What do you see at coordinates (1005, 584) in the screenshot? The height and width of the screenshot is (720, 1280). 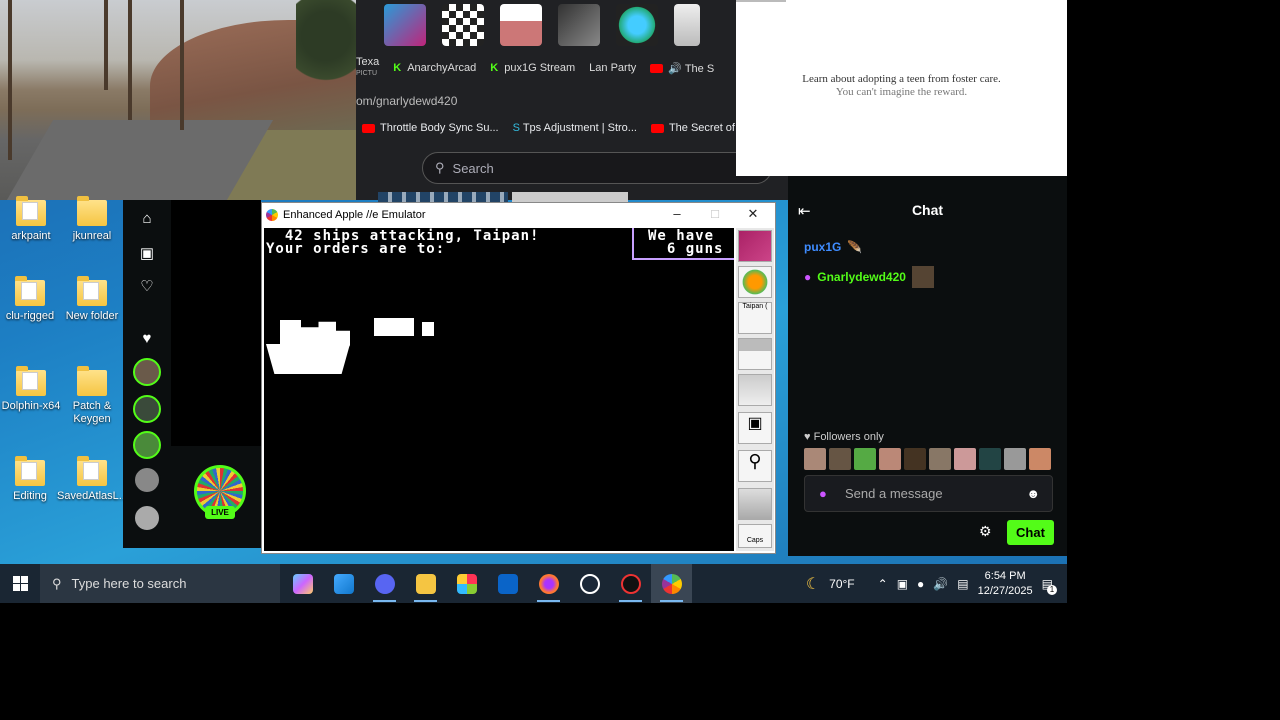 I see `clock: 6:54 PM 12/27/2025` at bounding box center [1005, 584].